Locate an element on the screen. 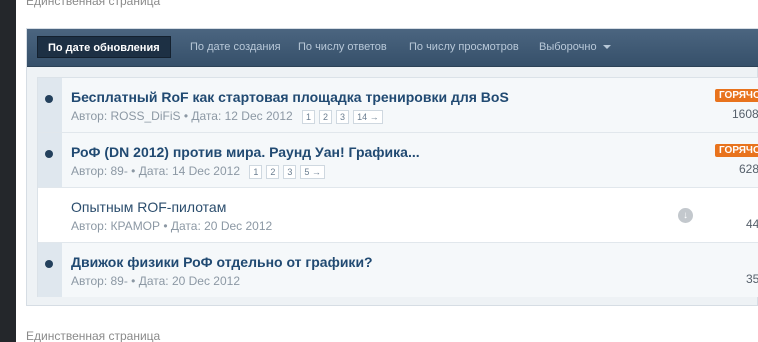 Image resolution: width=758 pixels, height=342 pixels. tab-custom-filter: Выборочно is located at coordinates (575, 47).